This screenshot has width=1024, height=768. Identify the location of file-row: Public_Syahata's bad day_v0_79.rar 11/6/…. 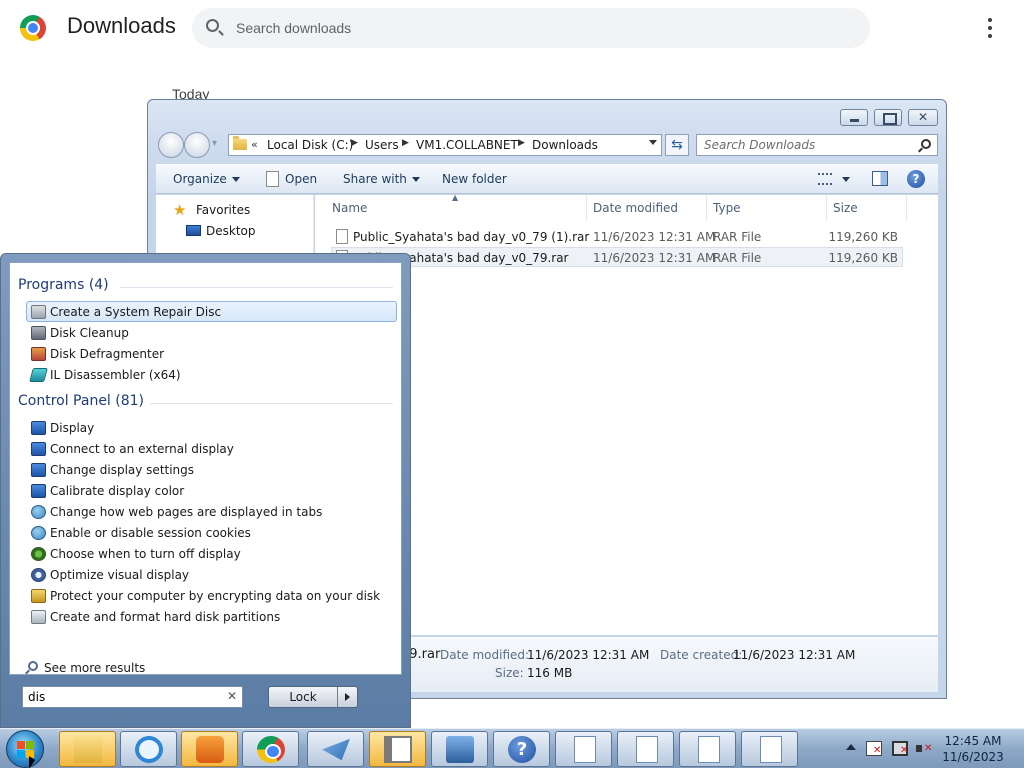
(617, 257).